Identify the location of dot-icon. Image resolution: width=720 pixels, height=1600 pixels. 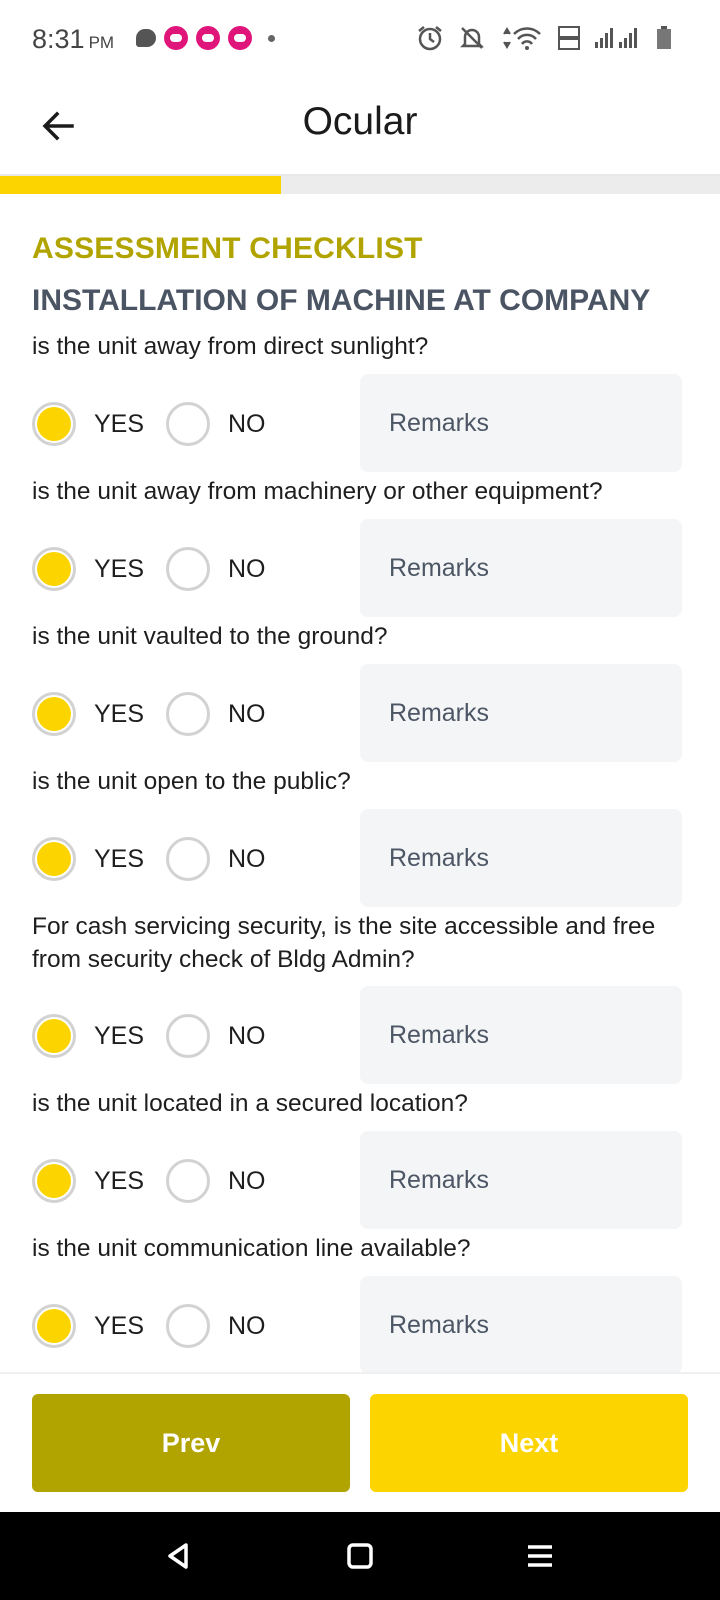
(271, 38).